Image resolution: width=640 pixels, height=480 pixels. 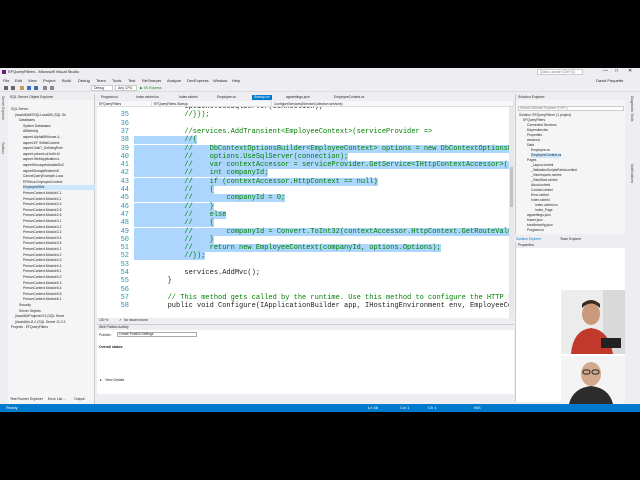 What do you see at coordinates (36, 88) in the screenshot?
I see `save-all-icon` at bounding box center [36, 88].